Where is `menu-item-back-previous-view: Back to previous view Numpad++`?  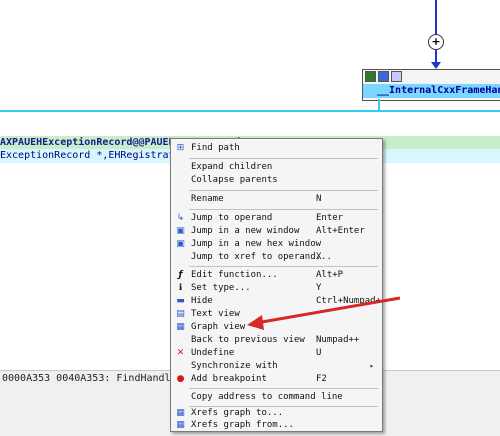
menu-item-back-previous-view: Back to previous view Numpad++ is located at coordinates (276, 340).